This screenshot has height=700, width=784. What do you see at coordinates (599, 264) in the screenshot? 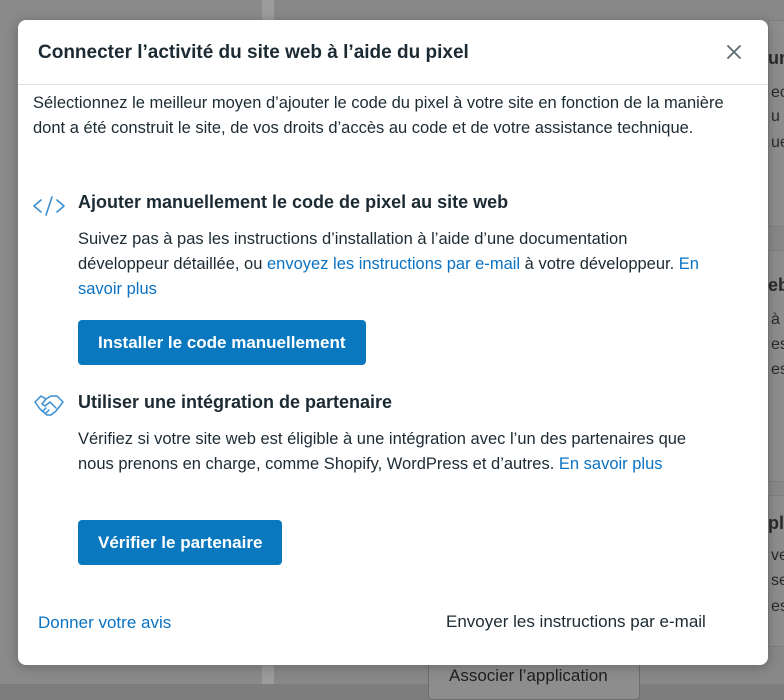
I see `manual-text-end: à votre développeur.` at bounding box center [599, 264].